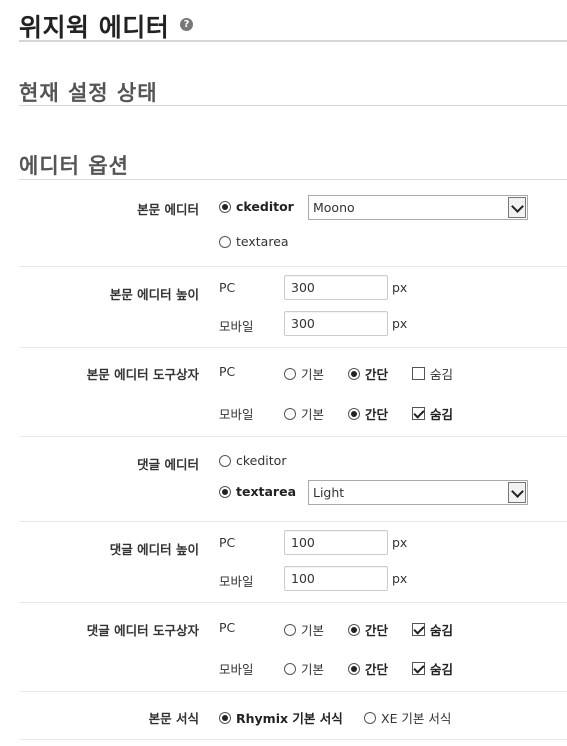 This screenshot has width=567, height=746. What do you see at coordinates (336, 542) in the screenshot?
I see `comment-height-pc-input: 100` at bounding box center [336, 542].